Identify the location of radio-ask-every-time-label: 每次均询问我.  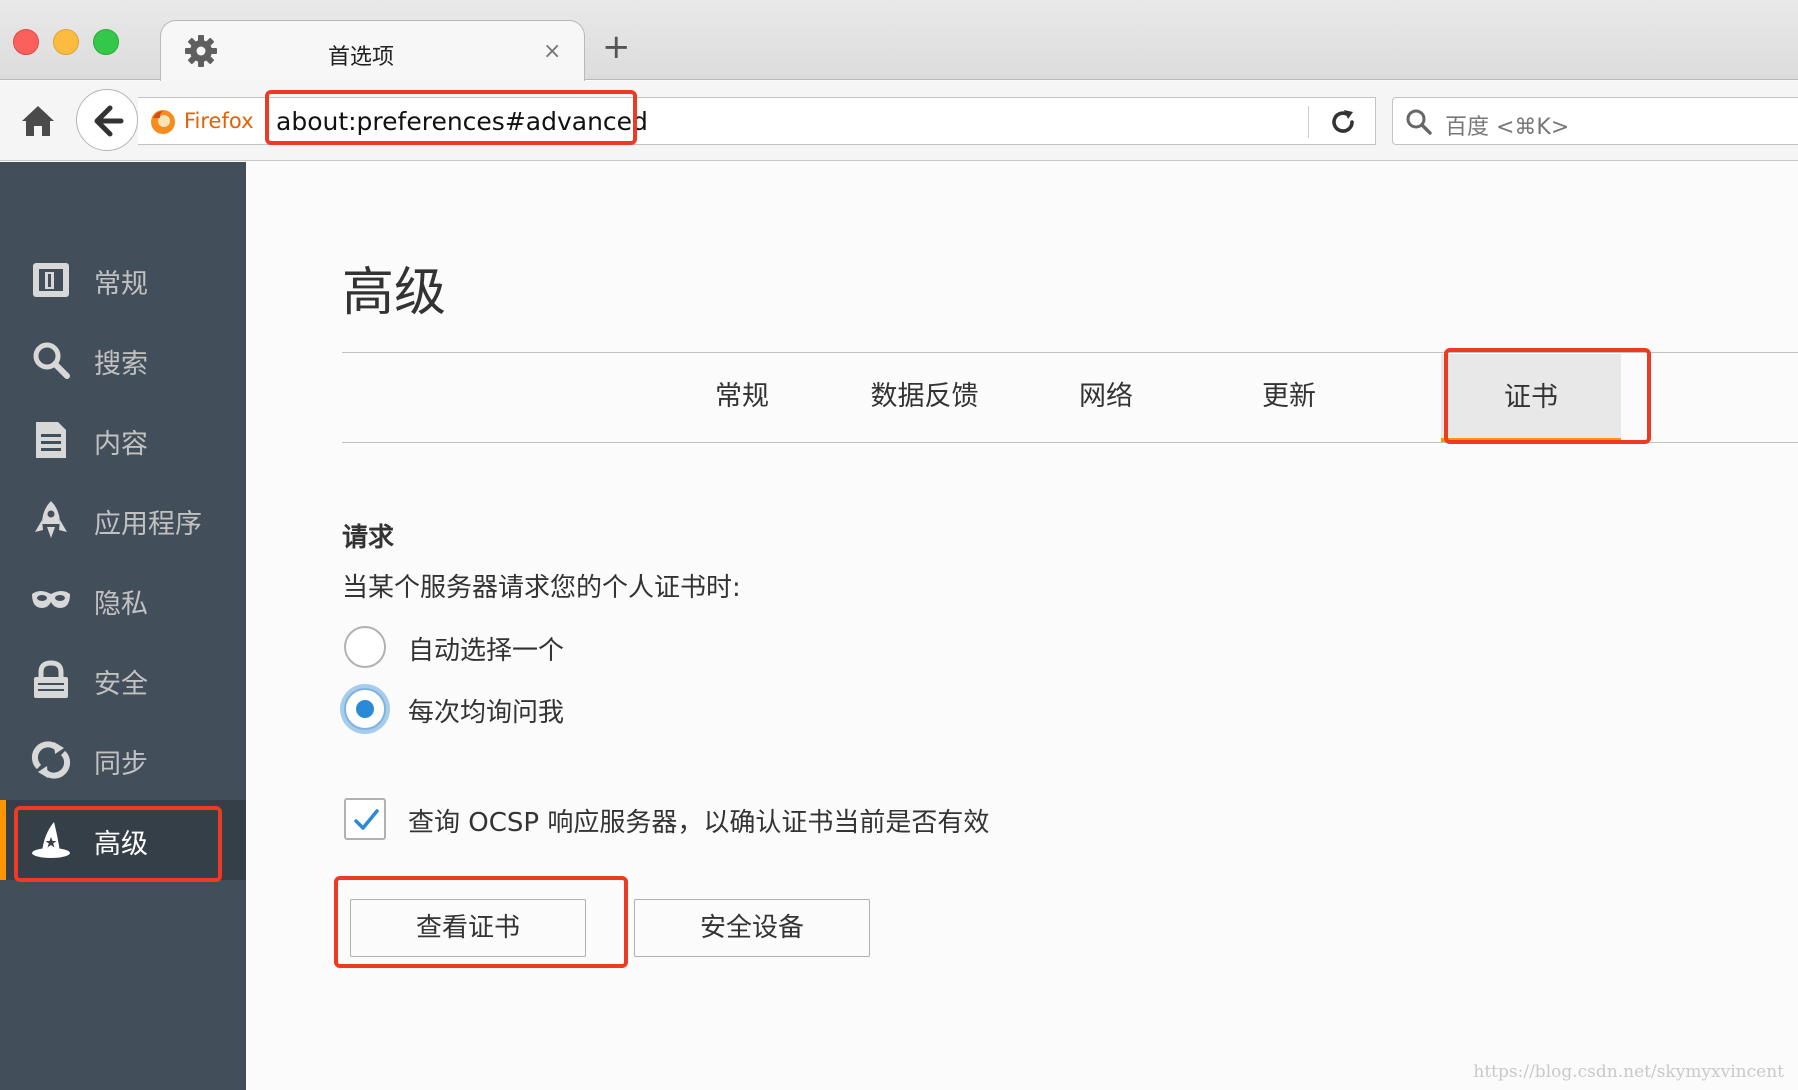
(486, 710).